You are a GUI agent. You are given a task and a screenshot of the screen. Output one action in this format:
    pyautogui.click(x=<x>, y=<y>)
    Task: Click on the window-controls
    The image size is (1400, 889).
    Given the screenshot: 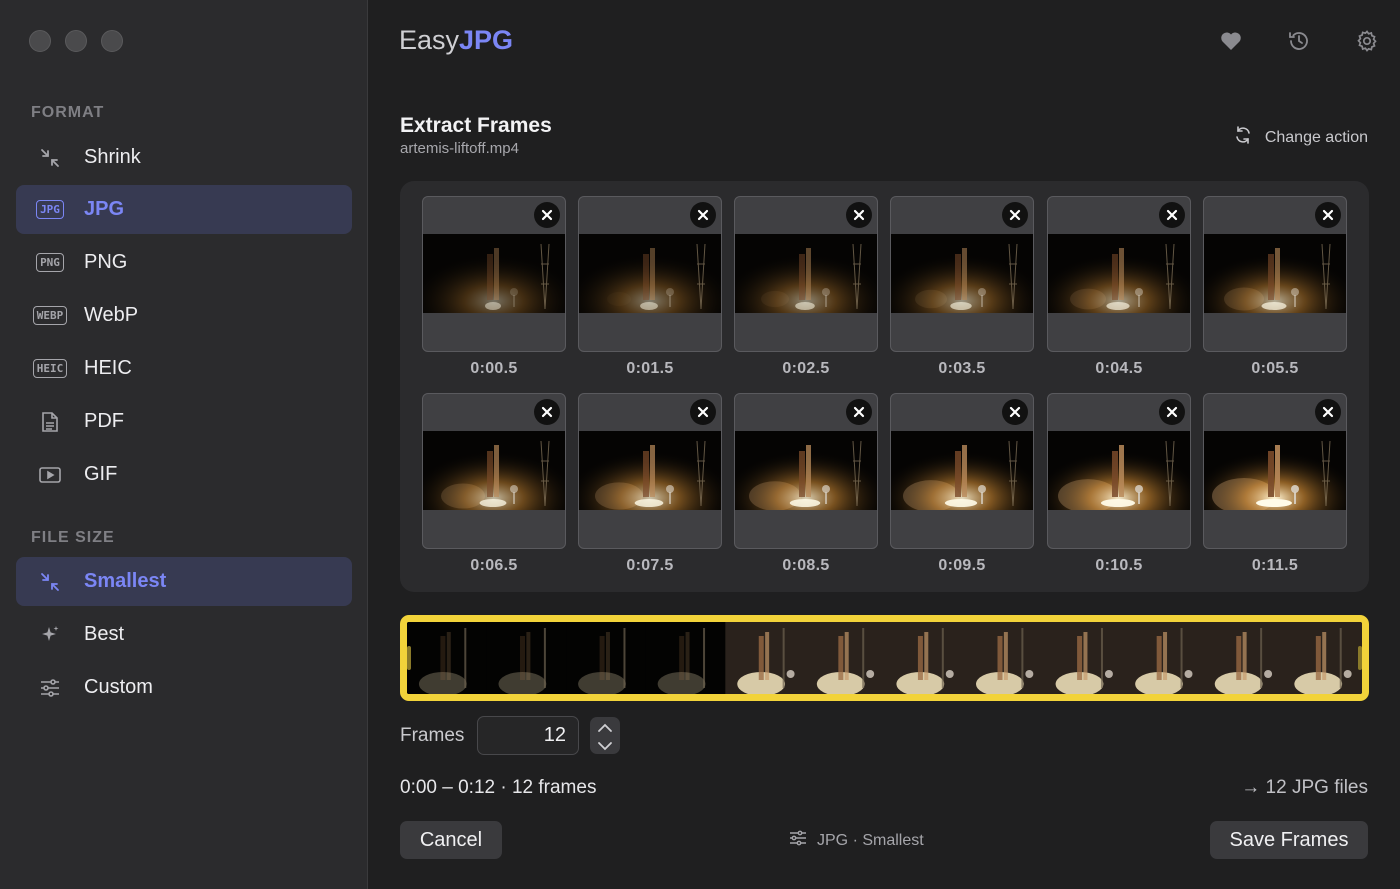 What is the action you would take?
    pyautogui.click(x=76, y=41)
    